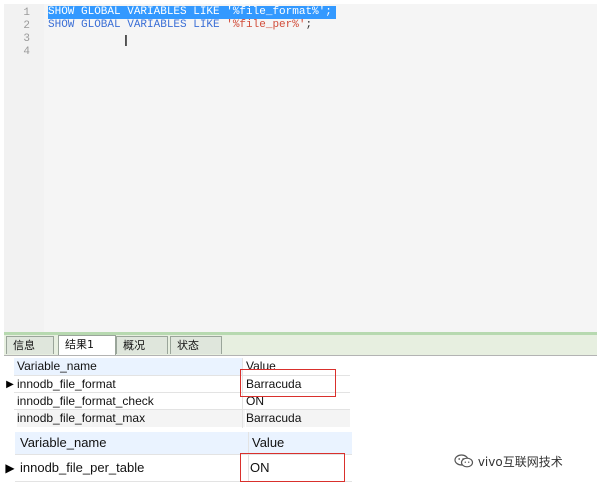  I want to click on cell-value: Barracuda, so click(298, 418).